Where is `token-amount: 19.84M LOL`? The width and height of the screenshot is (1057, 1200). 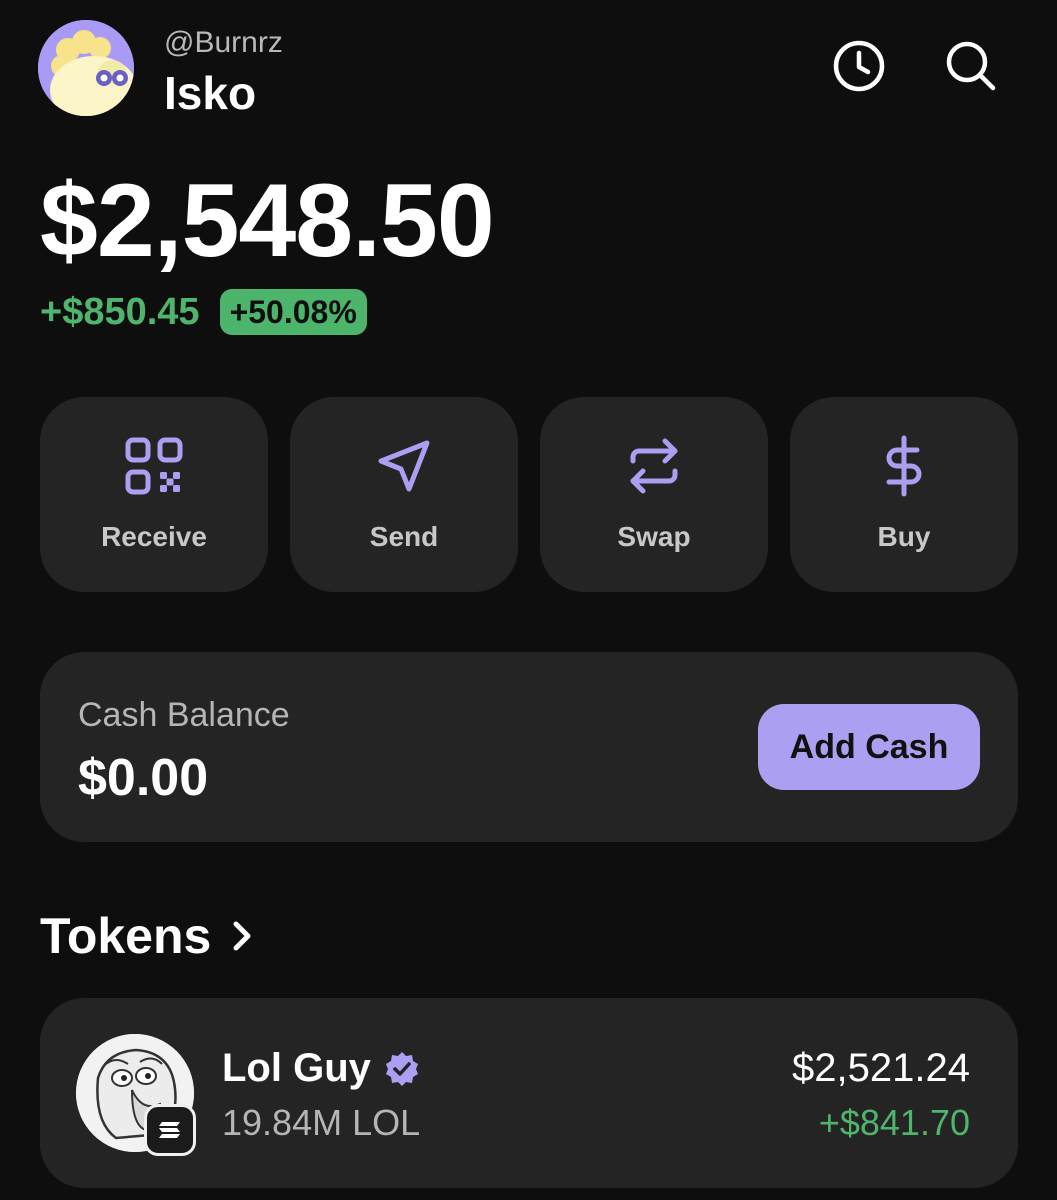 token-amount: 19.84M LOL is located at coordinates (321, 1122).